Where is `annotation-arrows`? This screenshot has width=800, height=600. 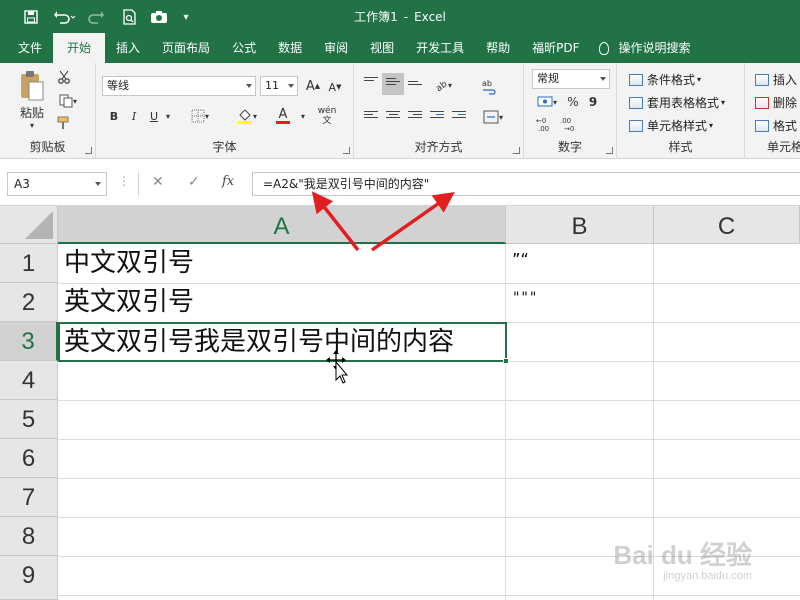
annotation-arrows is located at coordinates (383, 221).